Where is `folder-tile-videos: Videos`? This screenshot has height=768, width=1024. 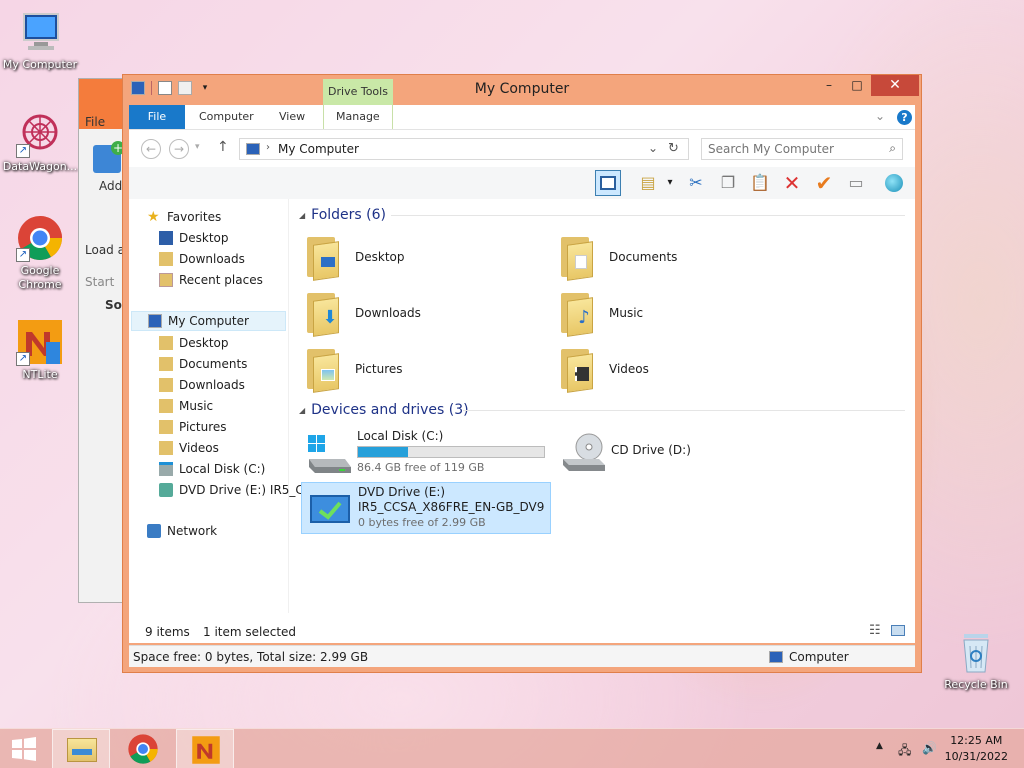 folder-tile-videos: Videos is located at coordinates (680, 369).